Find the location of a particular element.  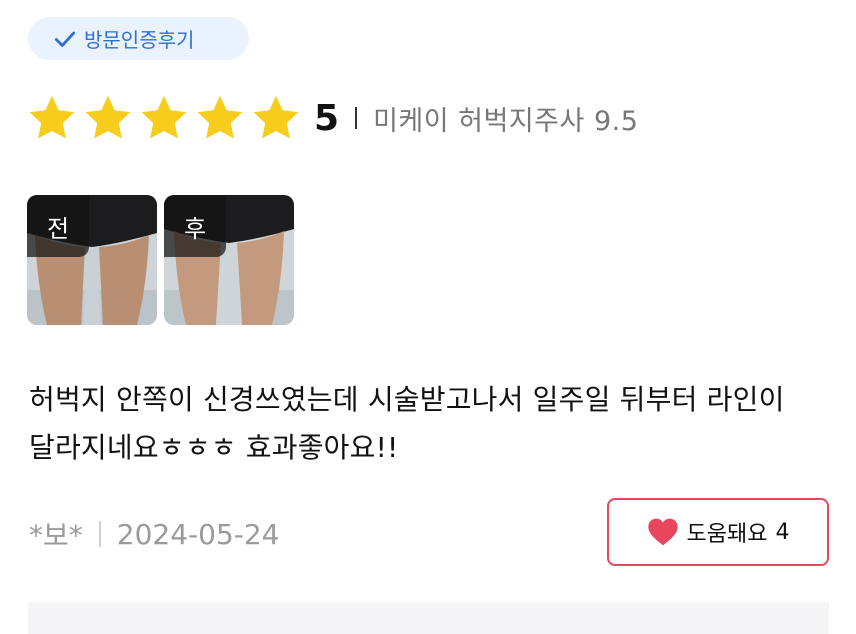

after-photo: 후 is located at coordinates (229, 260).